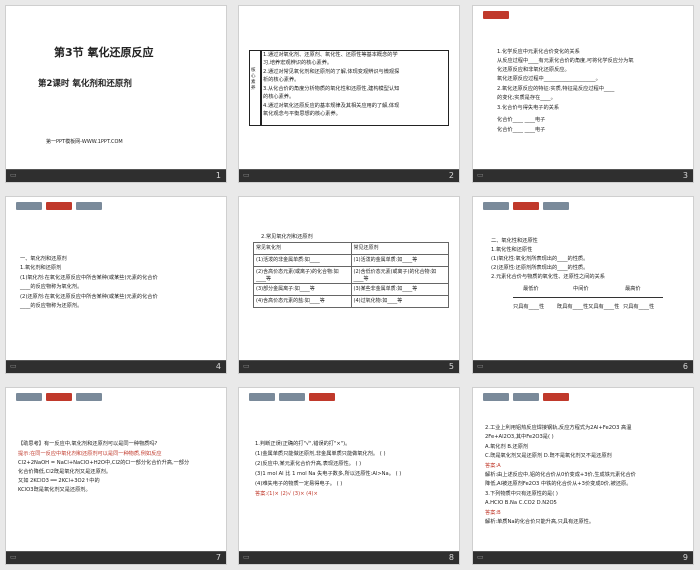 This screenshot has height=570, width=700. What do you see at coordinates (526, 98) in the screenshot?
I see `content-line: 的变化;实质是存在____。` at bounding box center [526, 98].